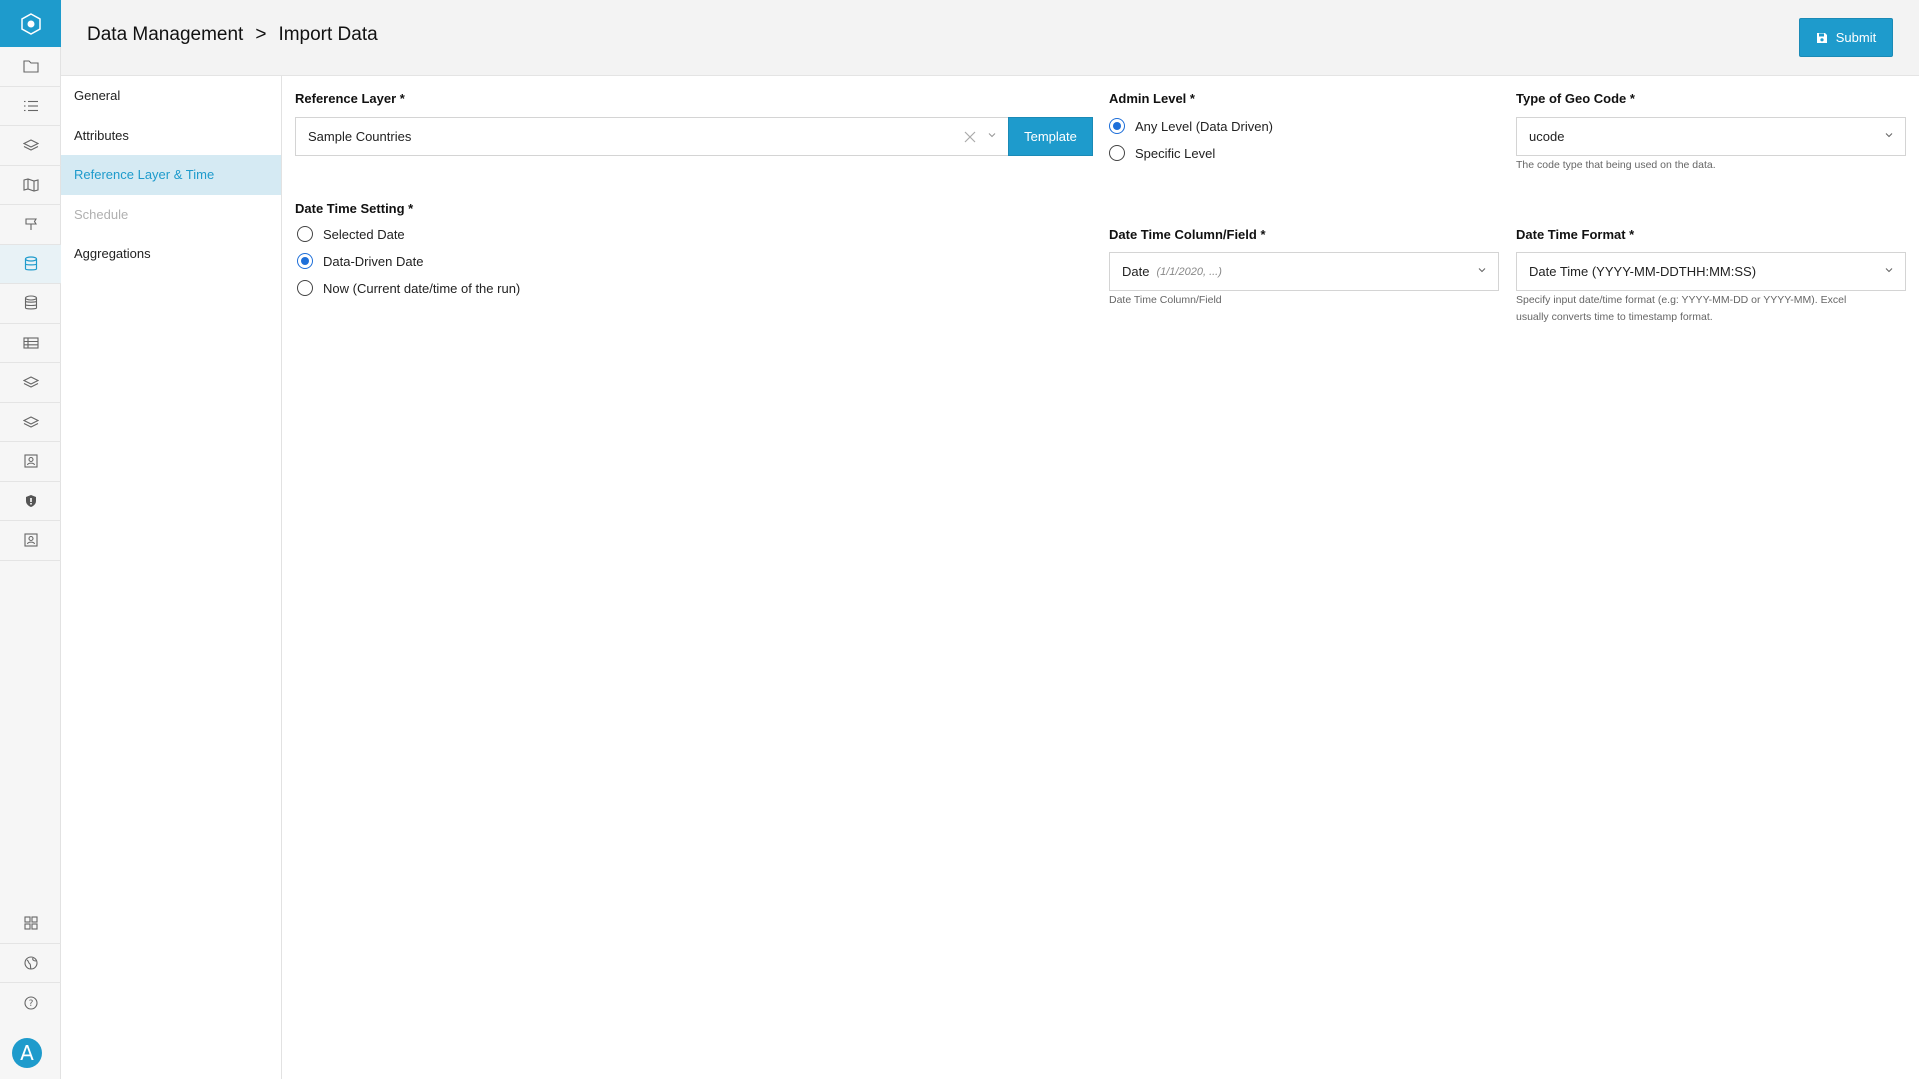 This screenshot has width=1919, height=1079. I want to click on rail-apps, so click(30, 924).